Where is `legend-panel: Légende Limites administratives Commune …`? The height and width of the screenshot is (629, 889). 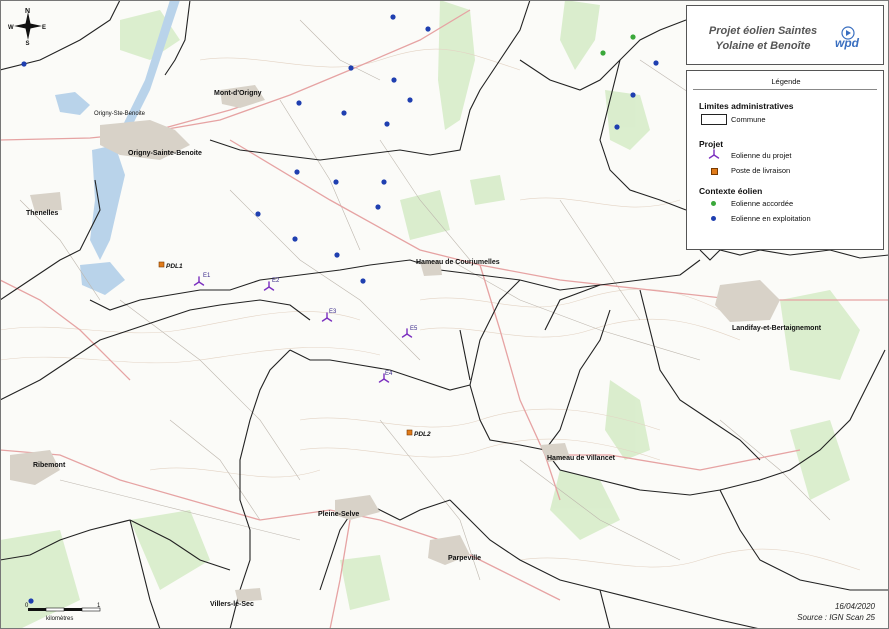 legend-panel: Légende Limites administratives Commune … is located at coordinates (785, 160).